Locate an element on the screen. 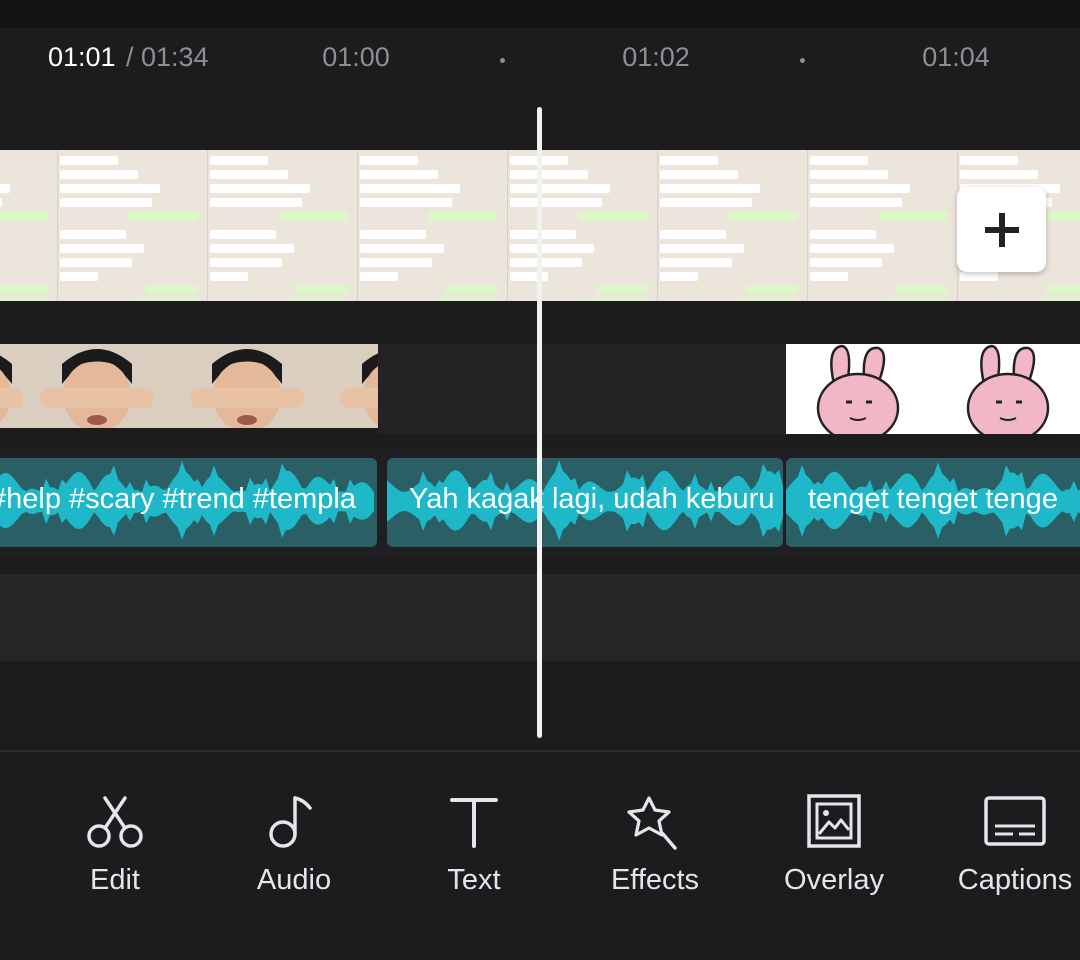  playhead is located at coordinates (539, 422).